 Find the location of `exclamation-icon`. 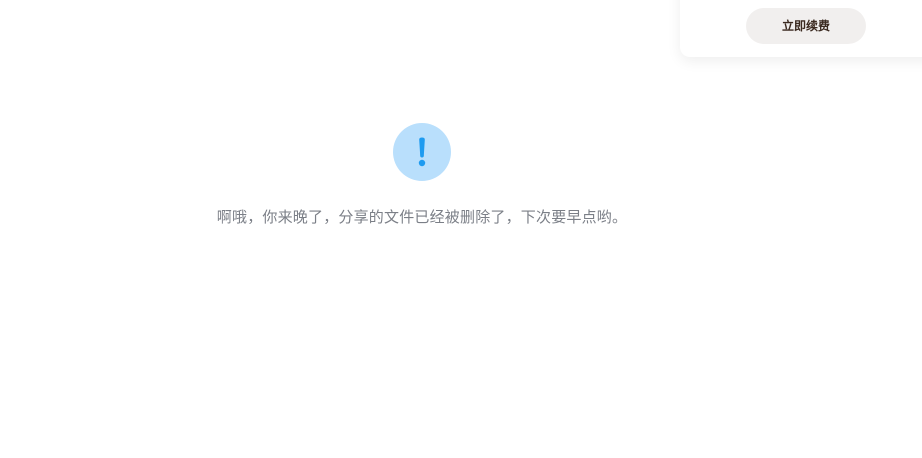

exclamation-icon is located at coordinates (422, 152).